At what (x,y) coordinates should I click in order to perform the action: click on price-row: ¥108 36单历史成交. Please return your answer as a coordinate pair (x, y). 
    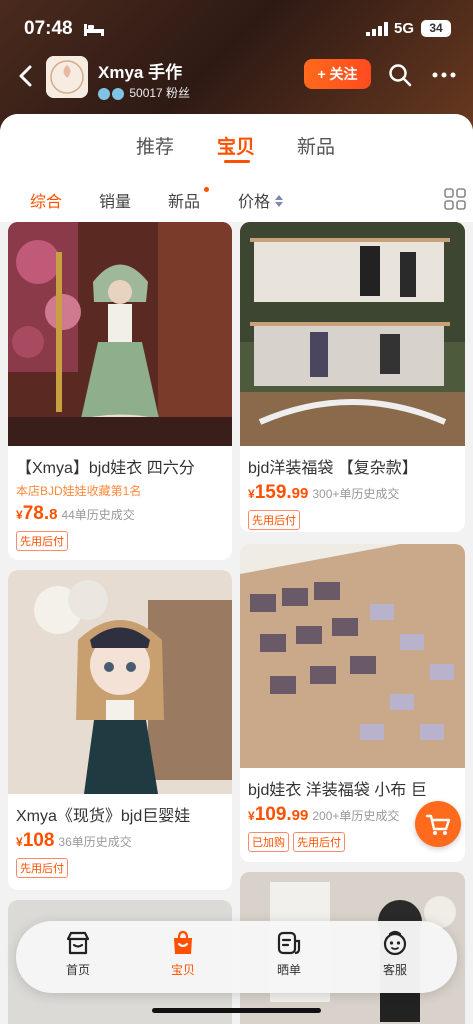
    Looking at the image, I should click on (120, 839).